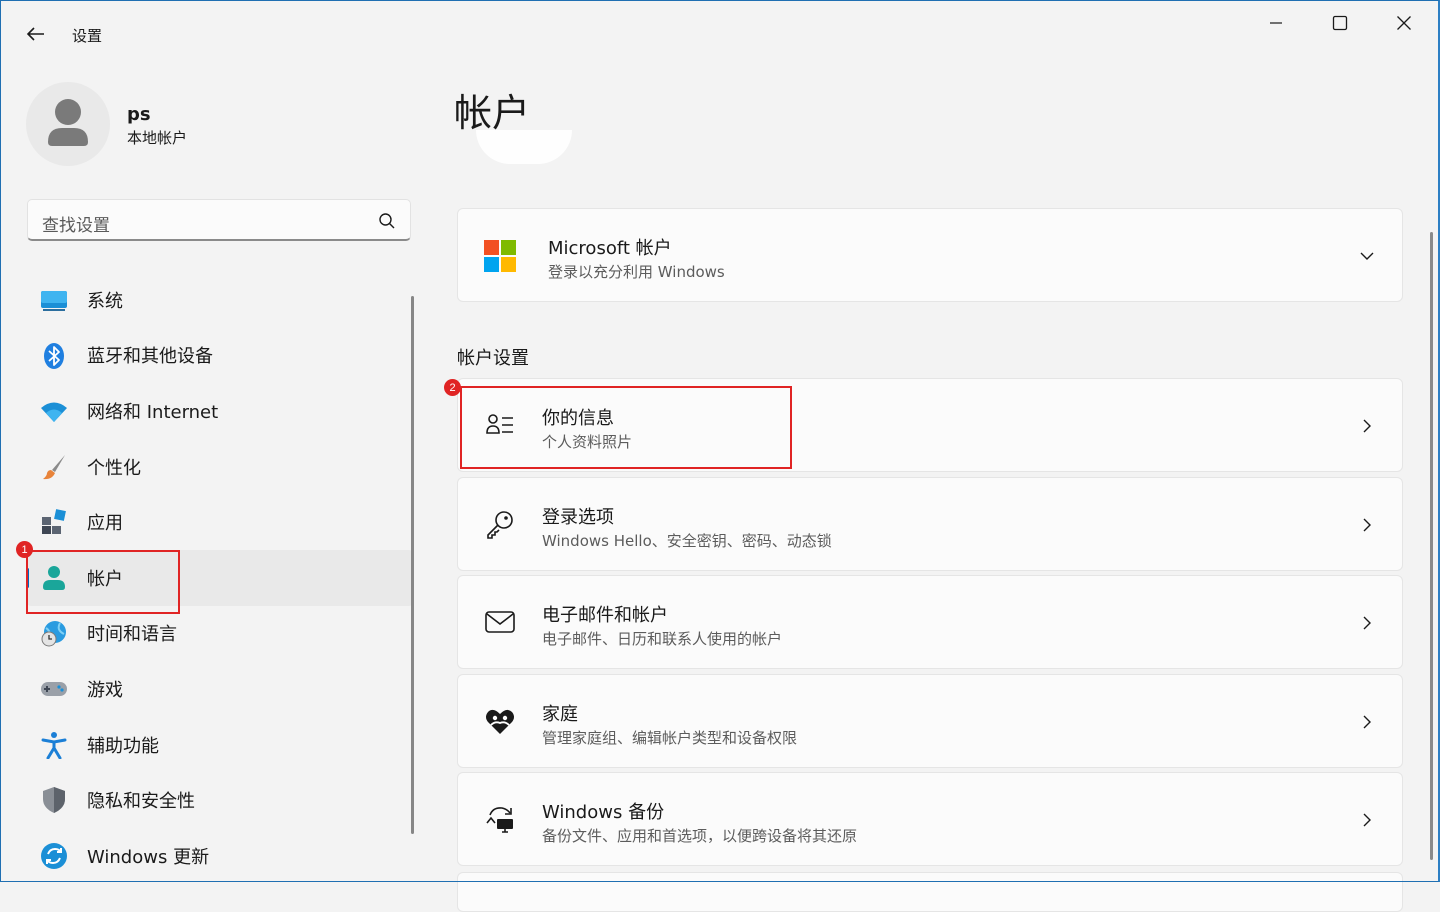  I want to click on sidebar-item-personalization: 个性化, so click(220, 467).